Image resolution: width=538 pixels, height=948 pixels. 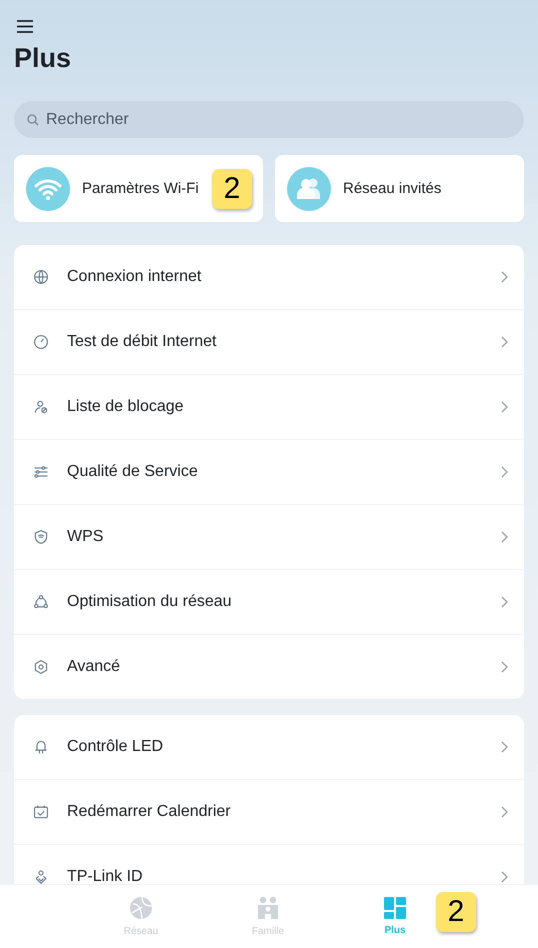 I want to click on person-pin-icon, so click(x=41, y=876).